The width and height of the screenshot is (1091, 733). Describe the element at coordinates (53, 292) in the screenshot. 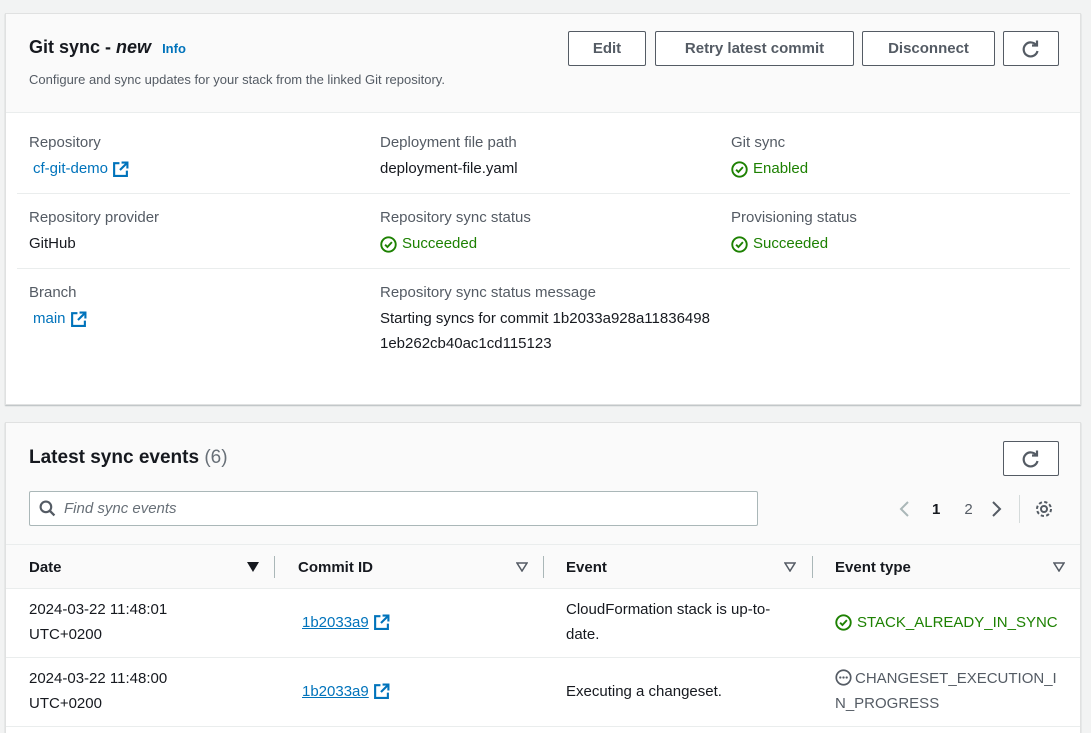

I see `branch-label: Branch` at that location.